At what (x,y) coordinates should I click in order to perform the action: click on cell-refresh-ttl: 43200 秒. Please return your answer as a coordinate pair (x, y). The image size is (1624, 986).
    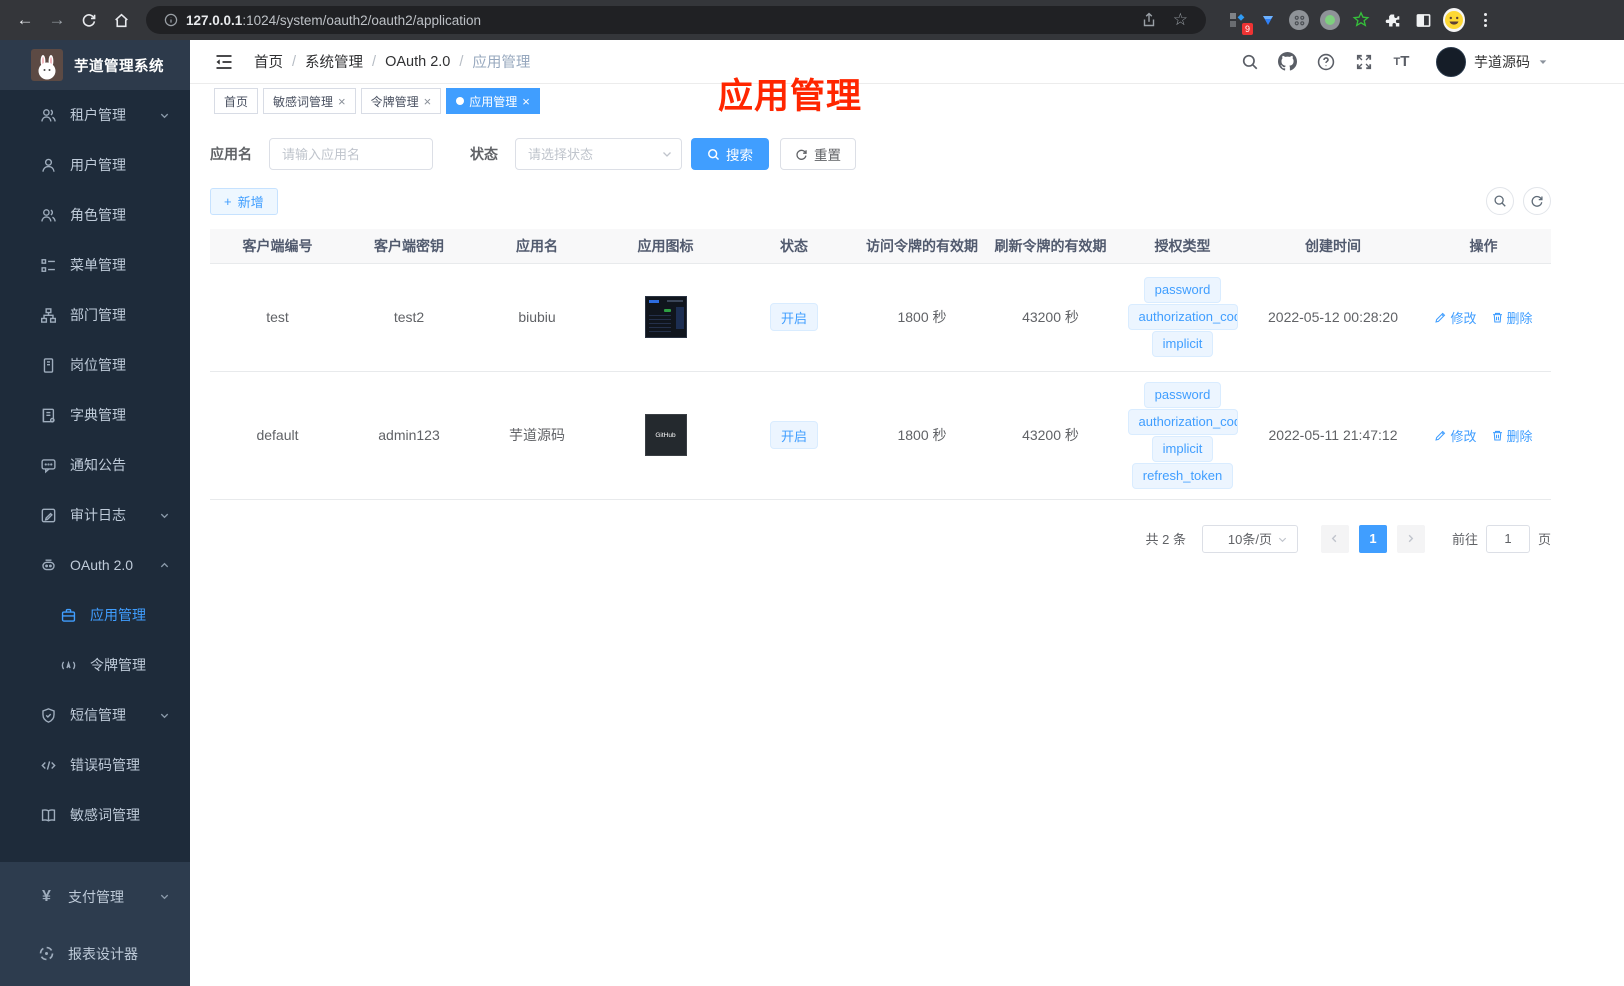
    Looking at the image, I should click on (1050, 317).